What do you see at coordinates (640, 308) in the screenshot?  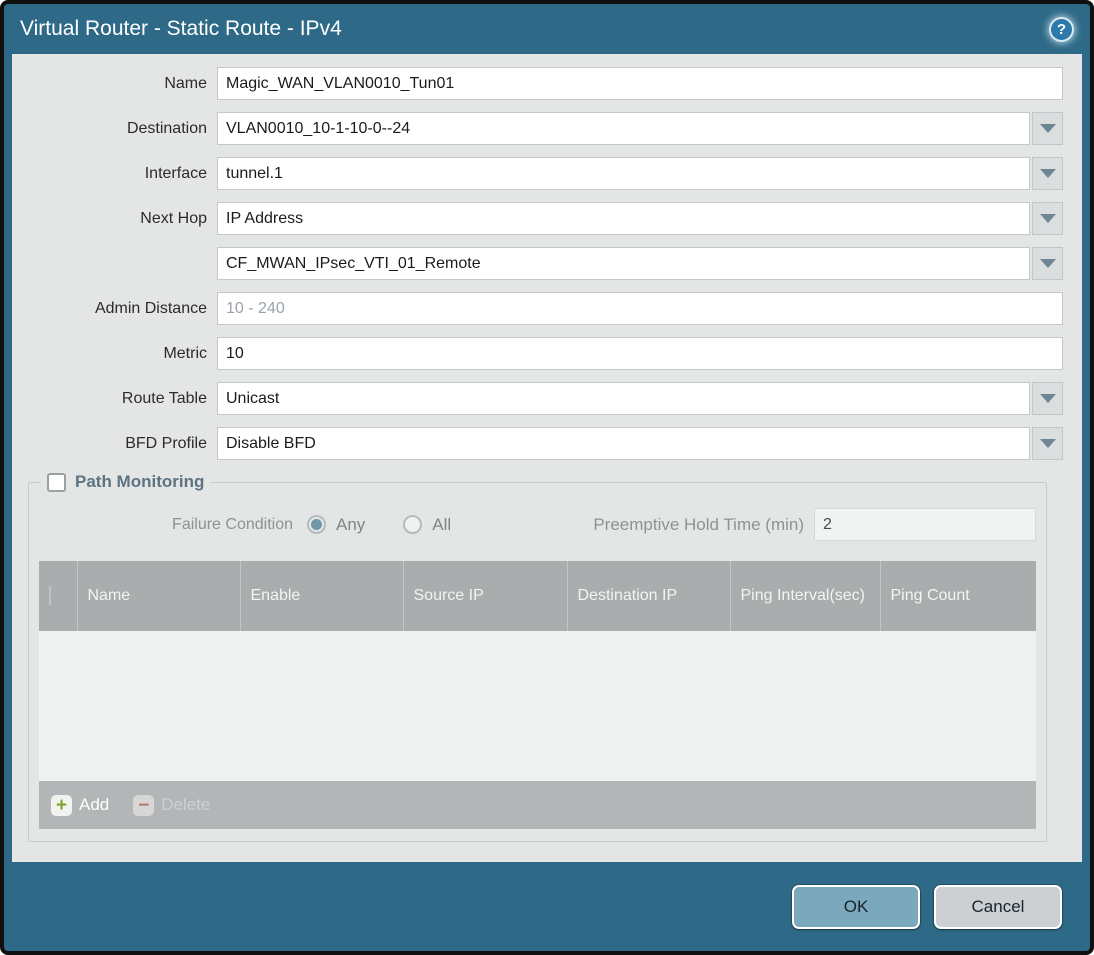 I see `admin-distance-input` at bounding box center [640, 308].